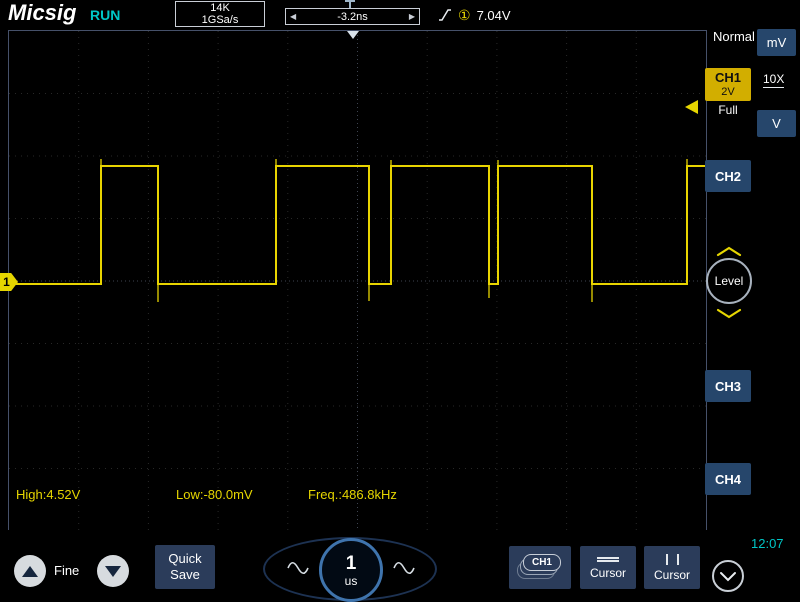  I want to click on trigger-position-right-arrow-icon: ▶, so click(412, 16).